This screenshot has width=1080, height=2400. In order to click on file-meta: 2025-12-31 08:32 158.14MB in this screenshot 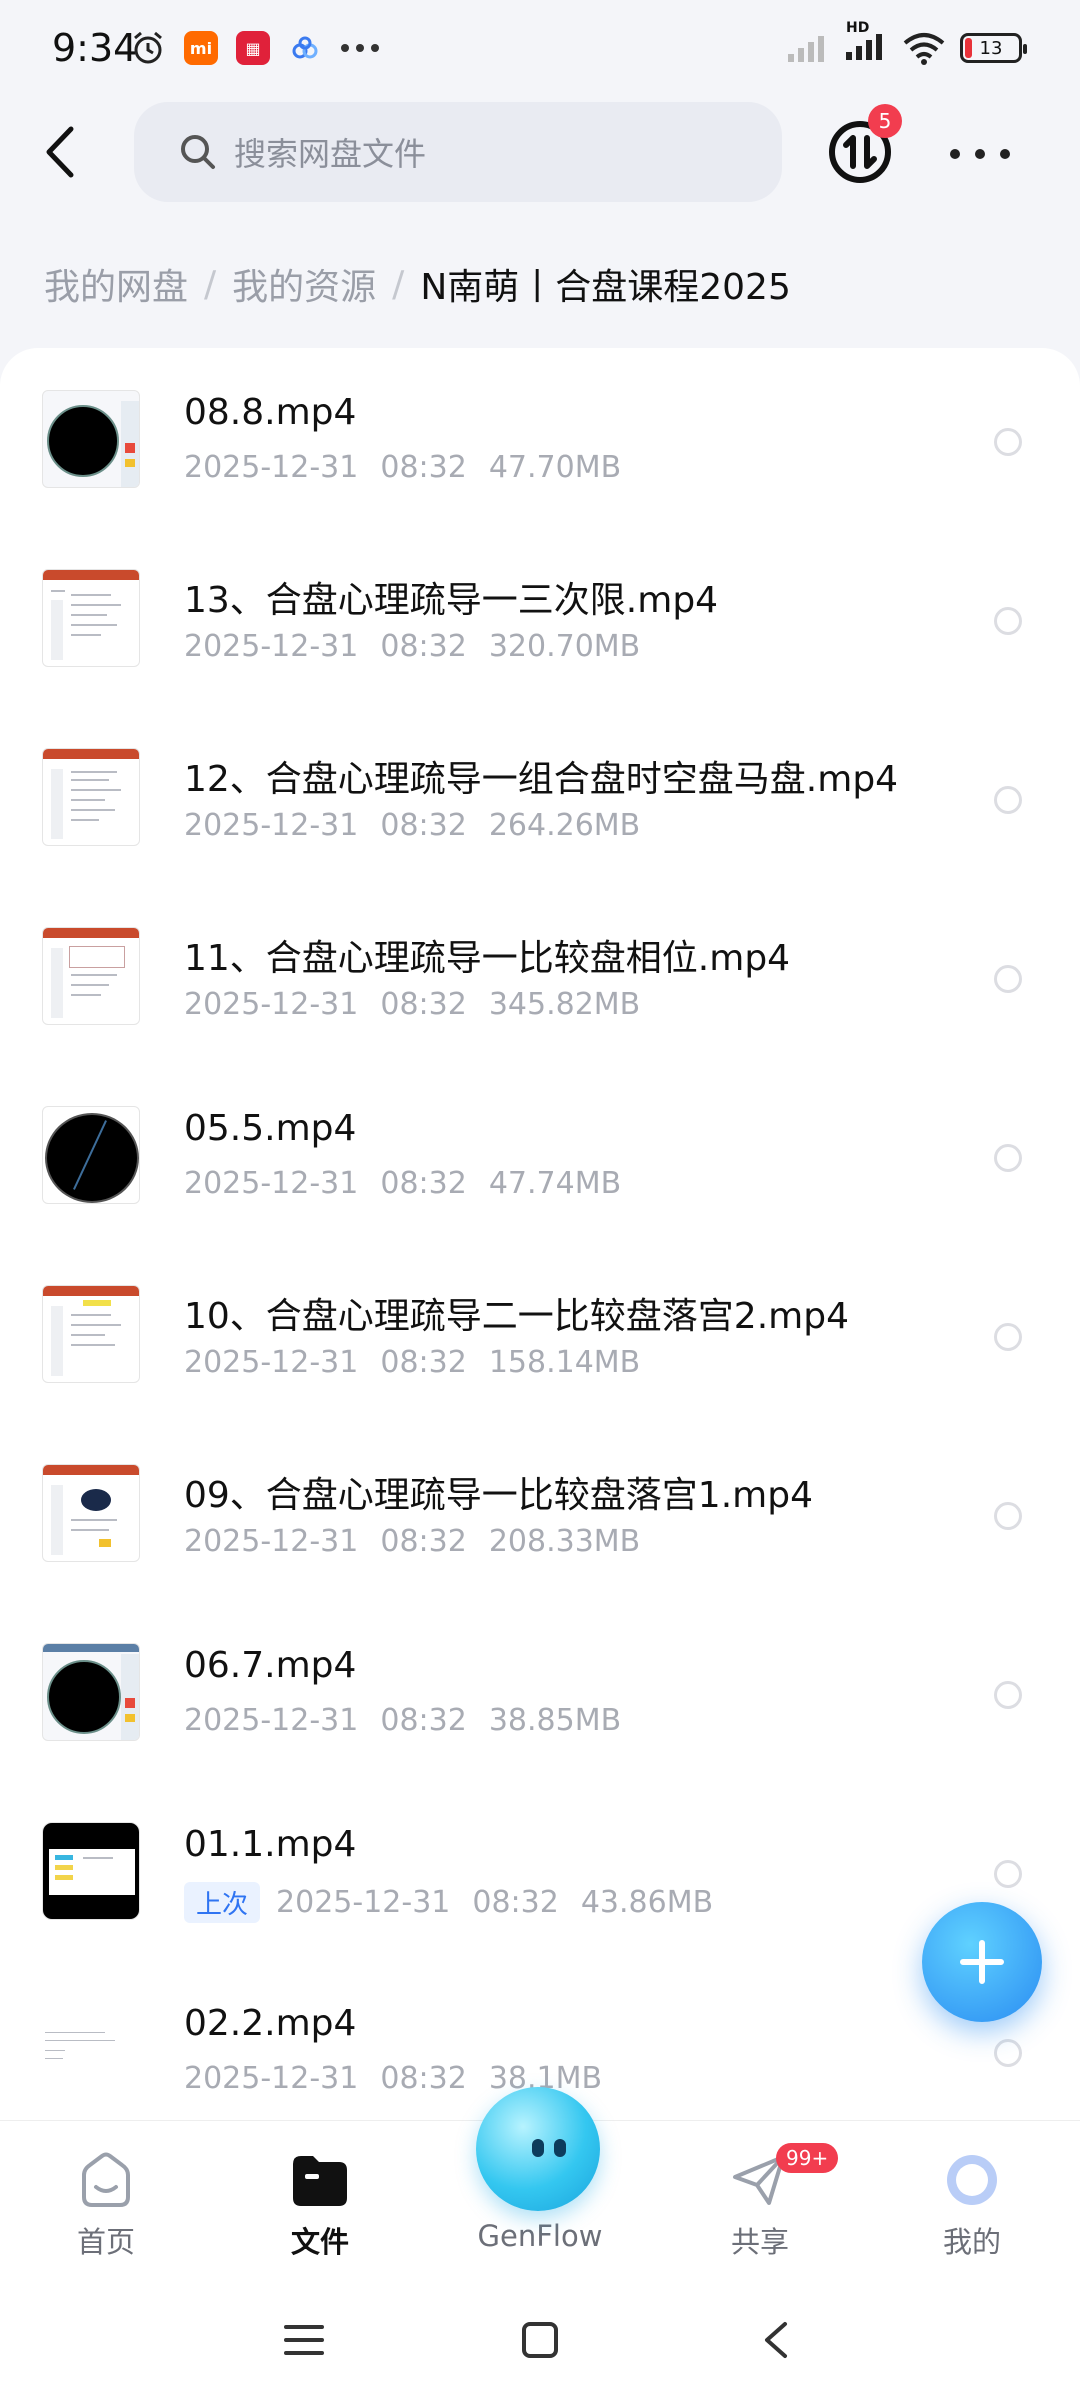, I will do `click(412, 1362)`.